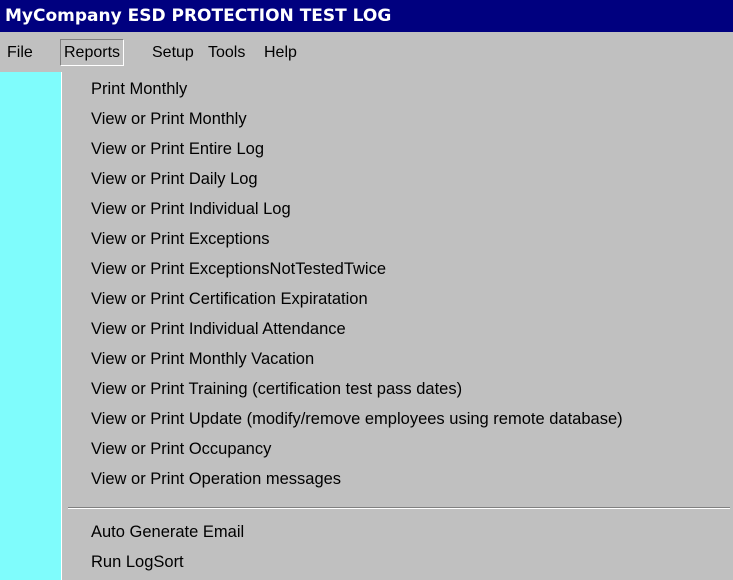  Describe the element at coordinates (139, 89) in the screenshot. I see `menu-item-print-monthly: Print Monthly` at that location.